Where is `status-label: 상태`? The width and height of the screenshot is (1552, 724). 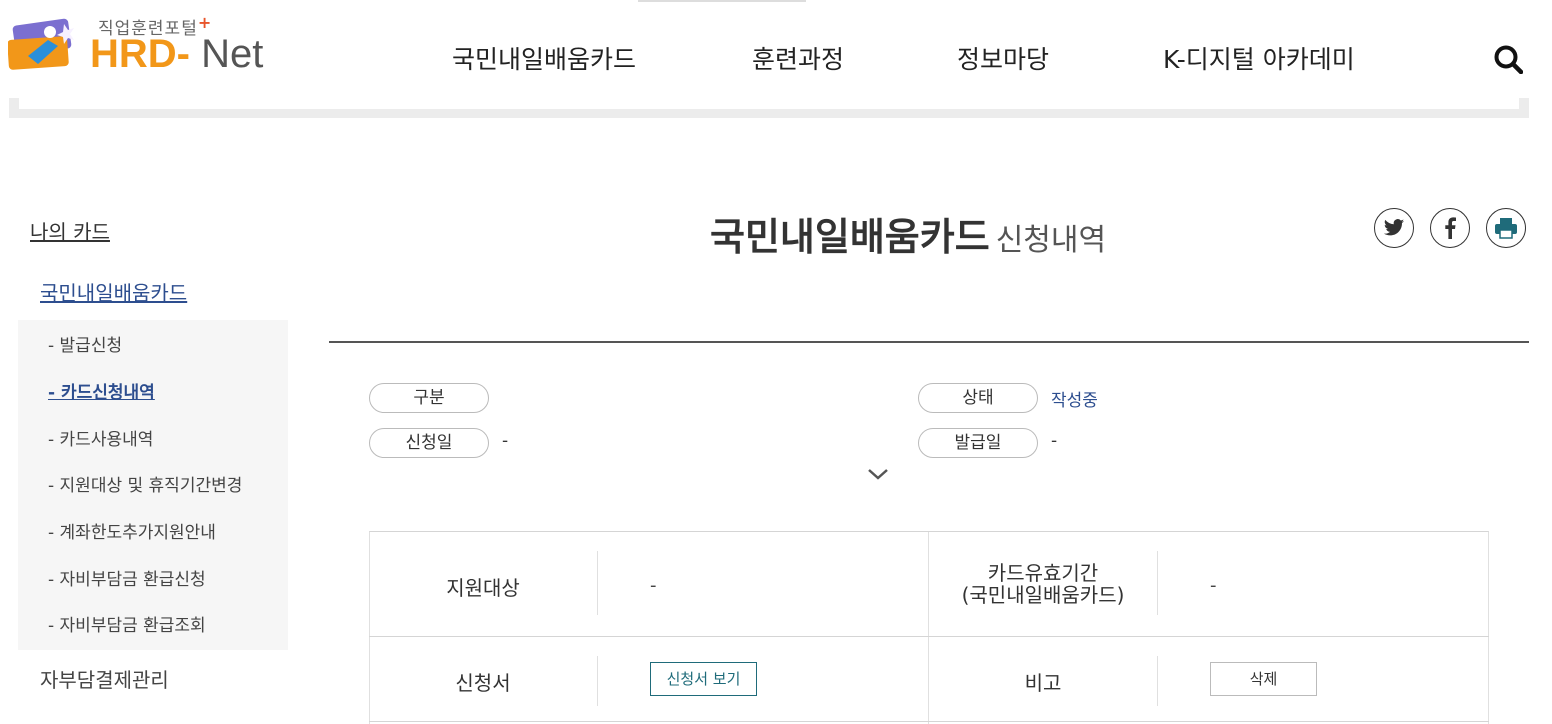
status-label: 상태 is located at coordinates (978, 398).